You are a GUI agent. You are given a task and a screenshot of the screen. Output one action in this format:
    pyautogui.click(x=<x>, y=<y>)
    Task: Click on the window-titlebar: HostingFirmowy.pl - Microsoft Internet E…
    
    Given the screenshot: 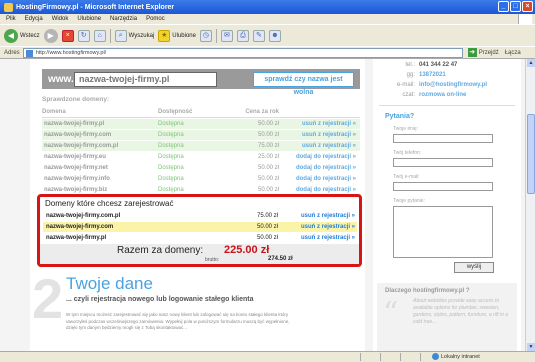 What is the action you would take?
    pyautogui.click(x=267, y=7)
    